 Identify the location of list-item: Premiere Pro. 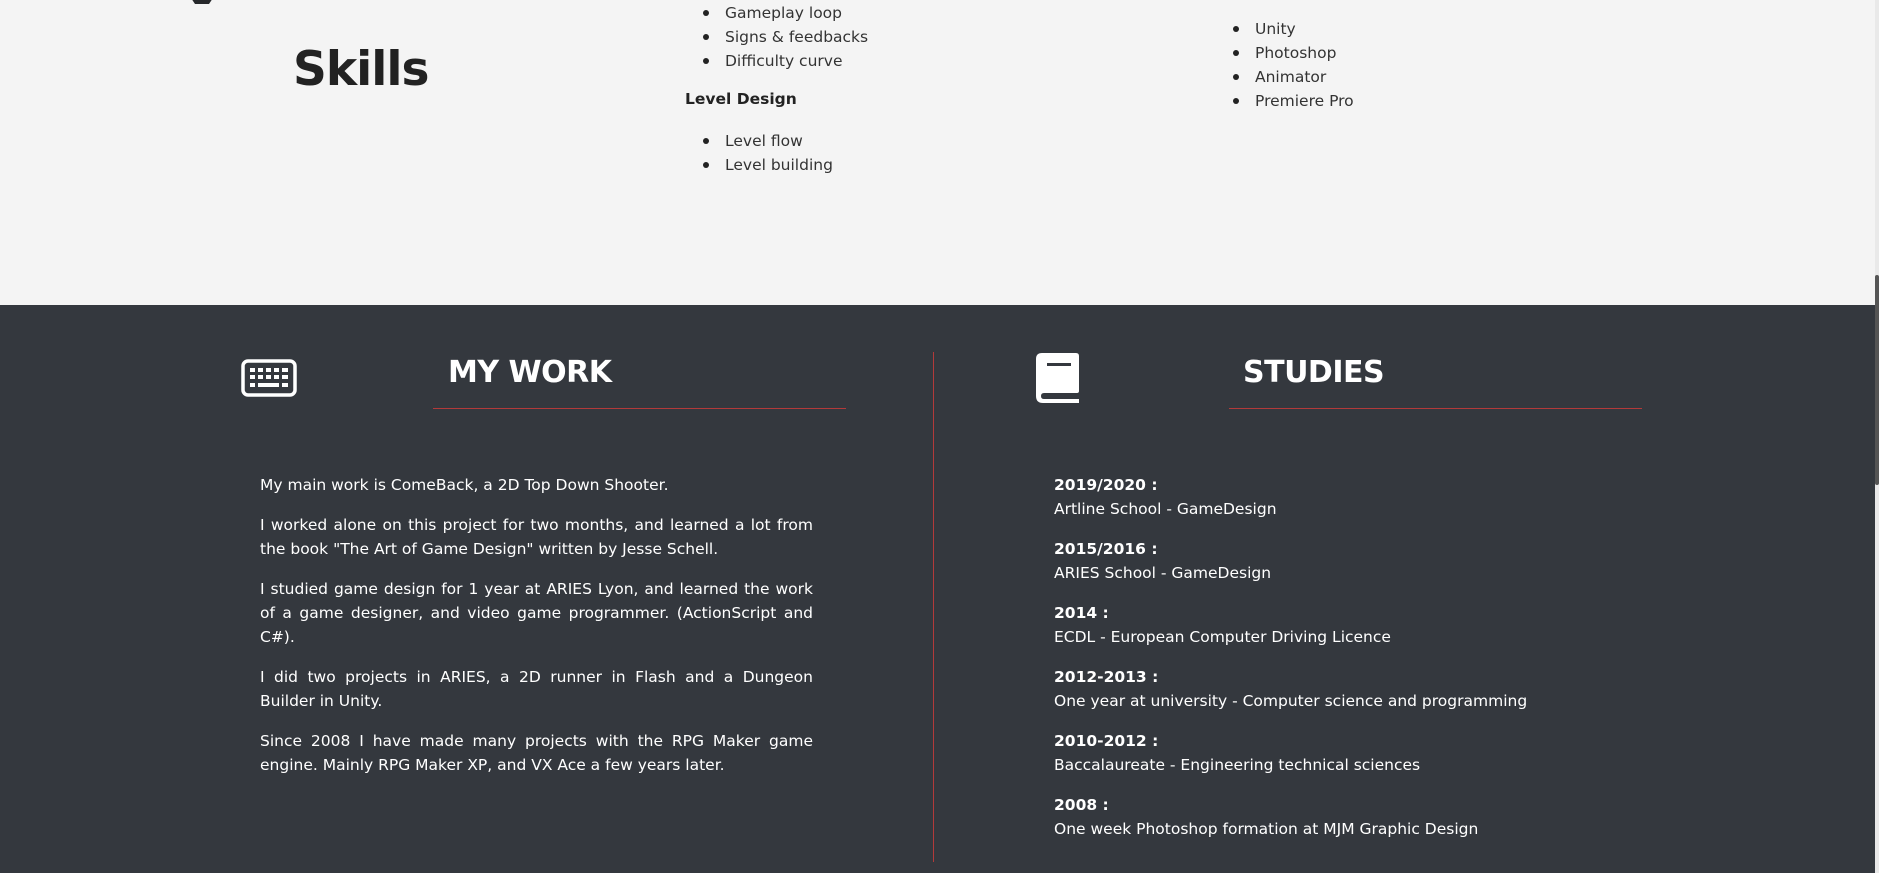
(1284, 101).